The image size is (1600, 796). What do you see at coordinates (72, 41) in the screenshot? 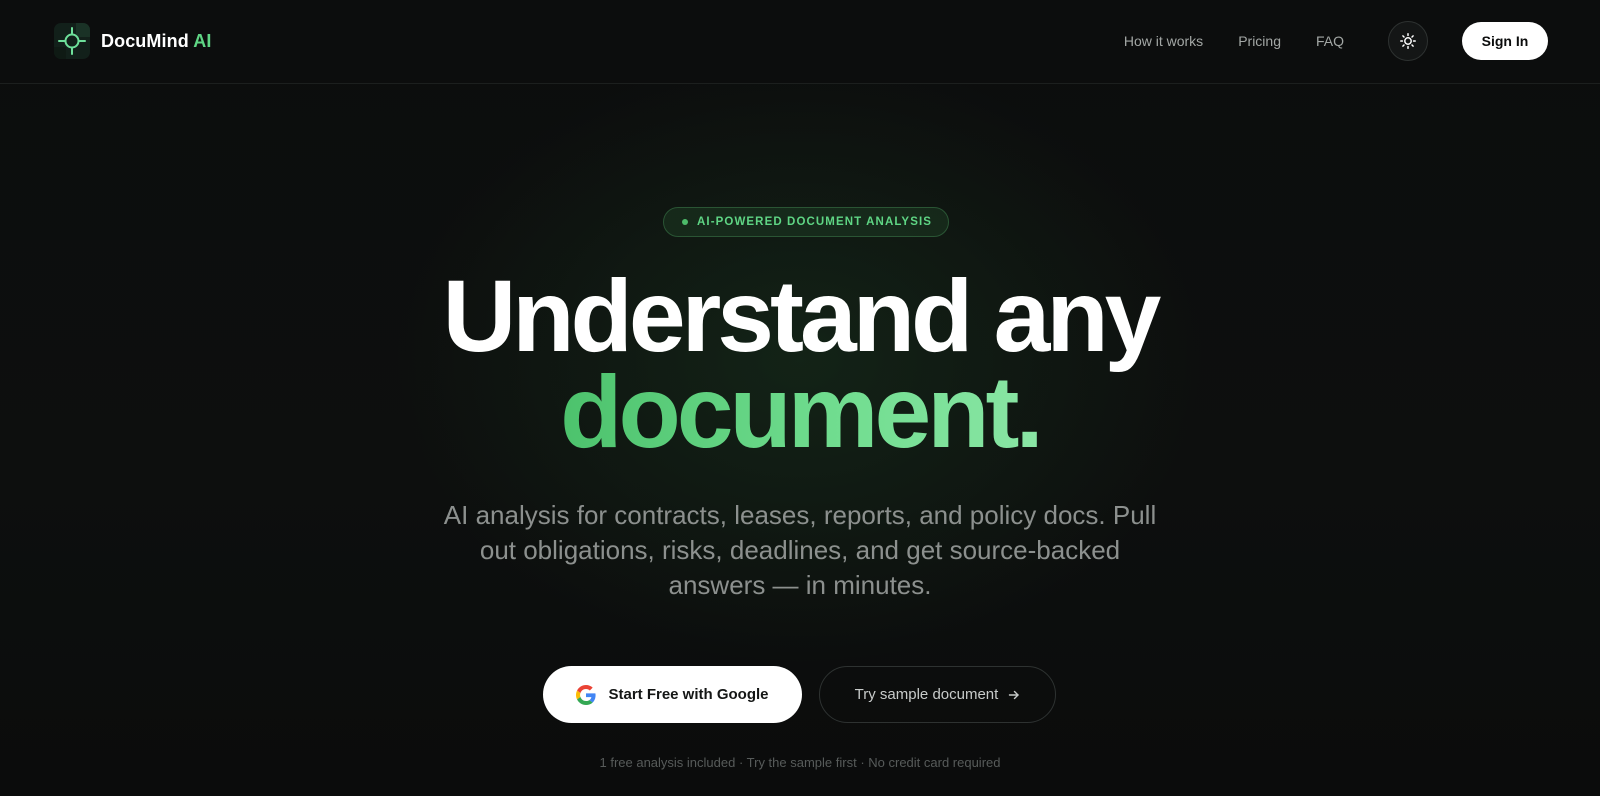
I see `crosshair-logo-icon` at bounding box center [72, 41].